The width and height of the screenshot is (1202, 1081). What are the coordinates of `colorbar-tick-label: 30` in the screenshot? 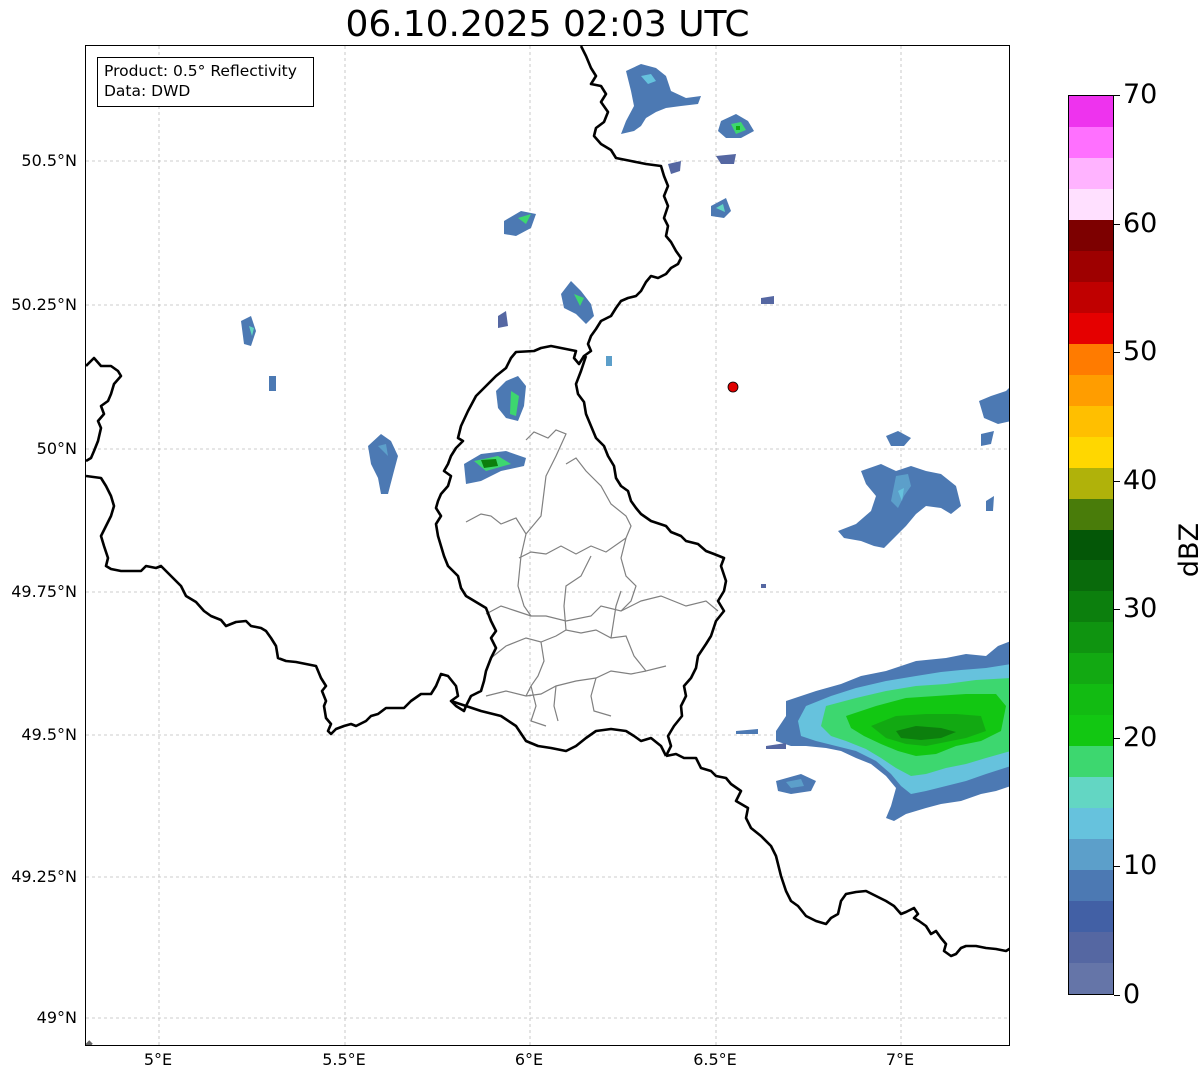 It's located at (1140, 609).